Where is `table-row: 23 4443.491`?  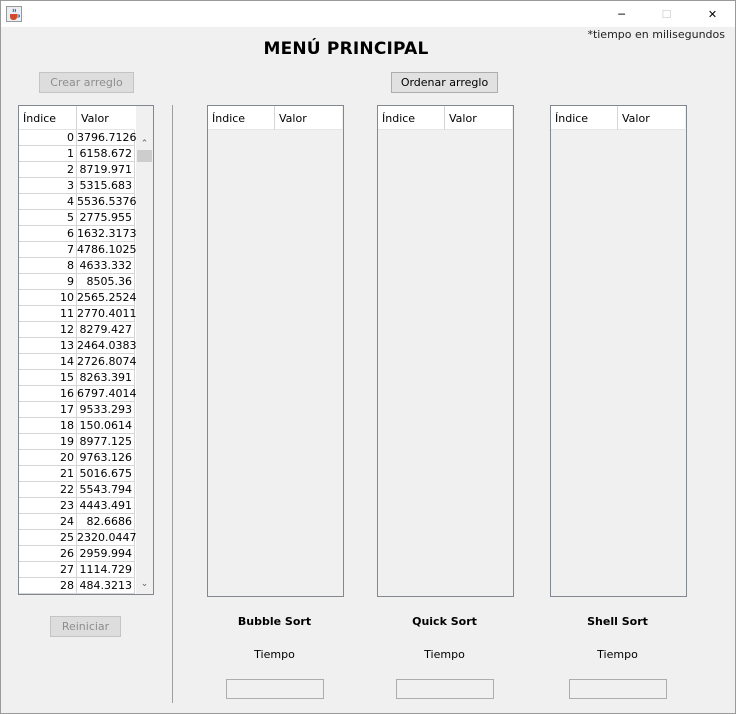 table-row: 23 4443.491 is located at coordinates (77, 506).